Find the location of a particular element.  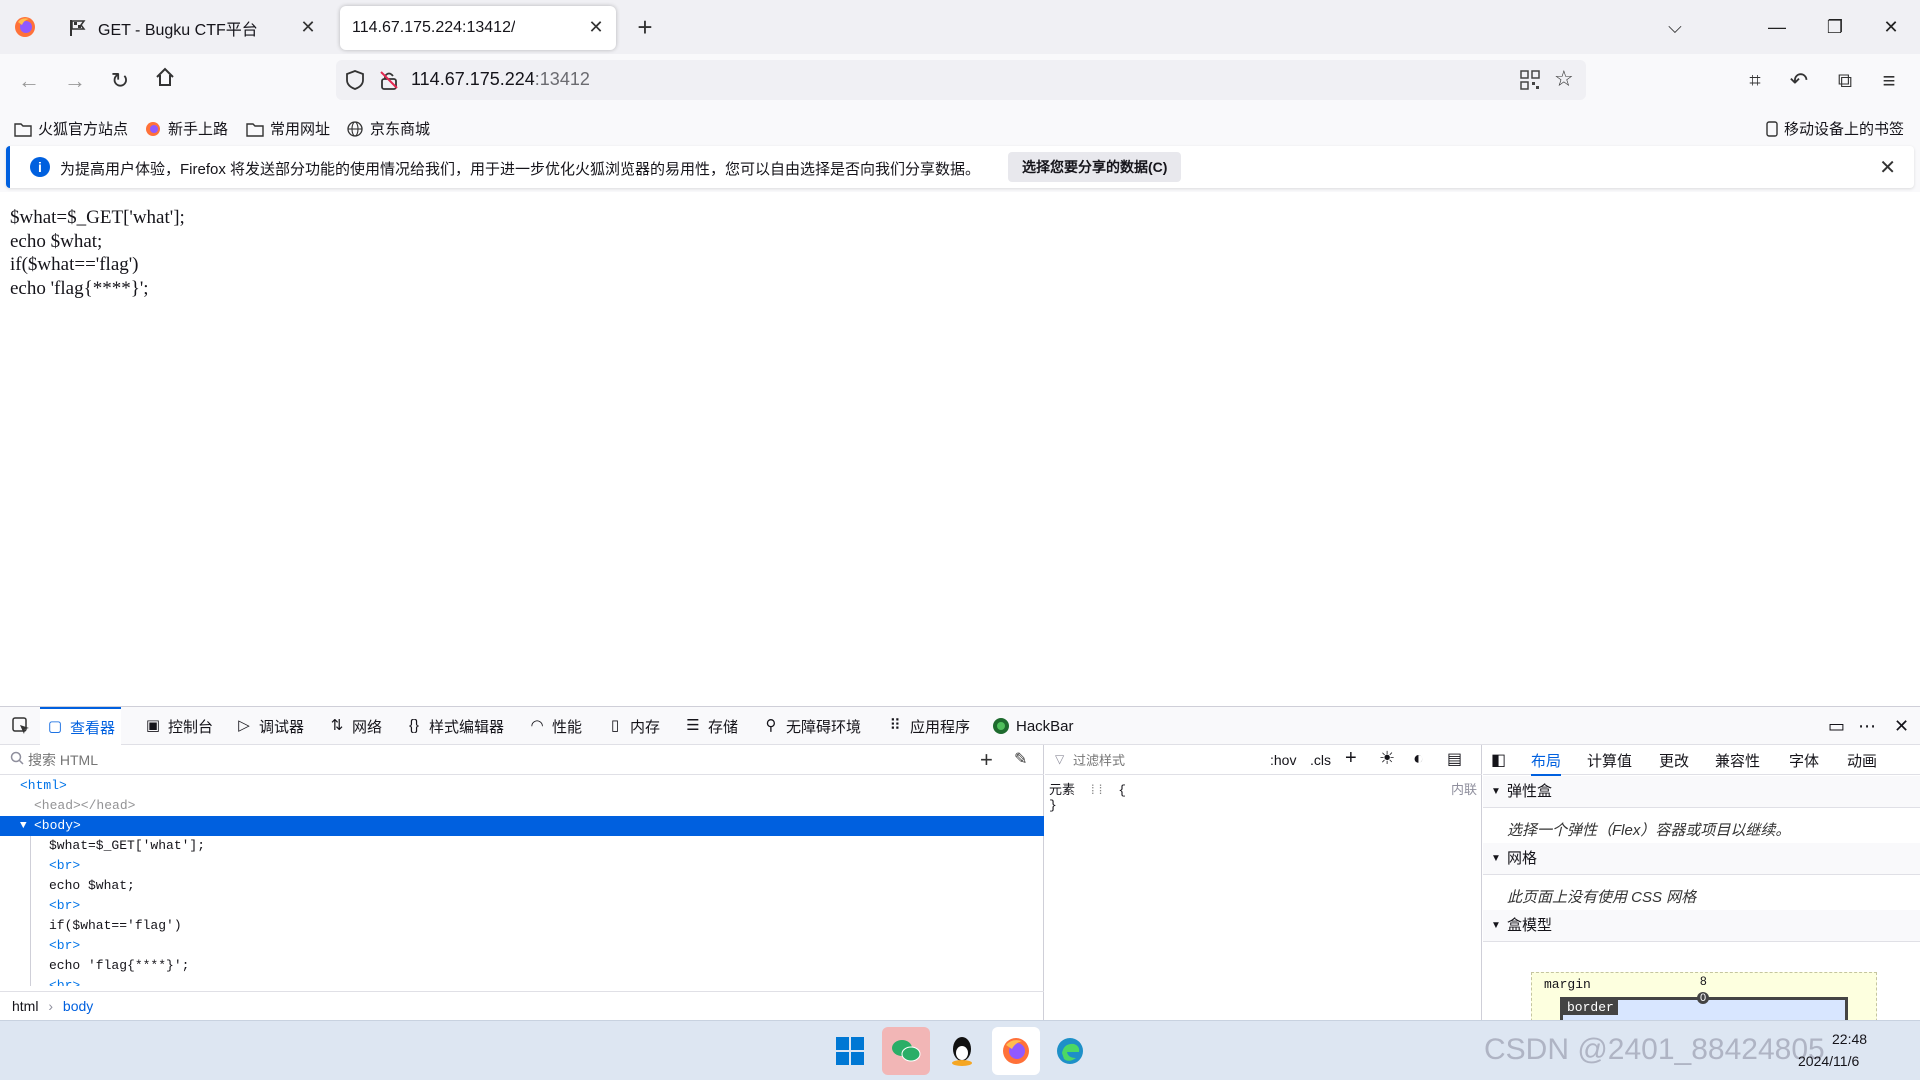

edge-icon is located at coordinates (1070, 1051).